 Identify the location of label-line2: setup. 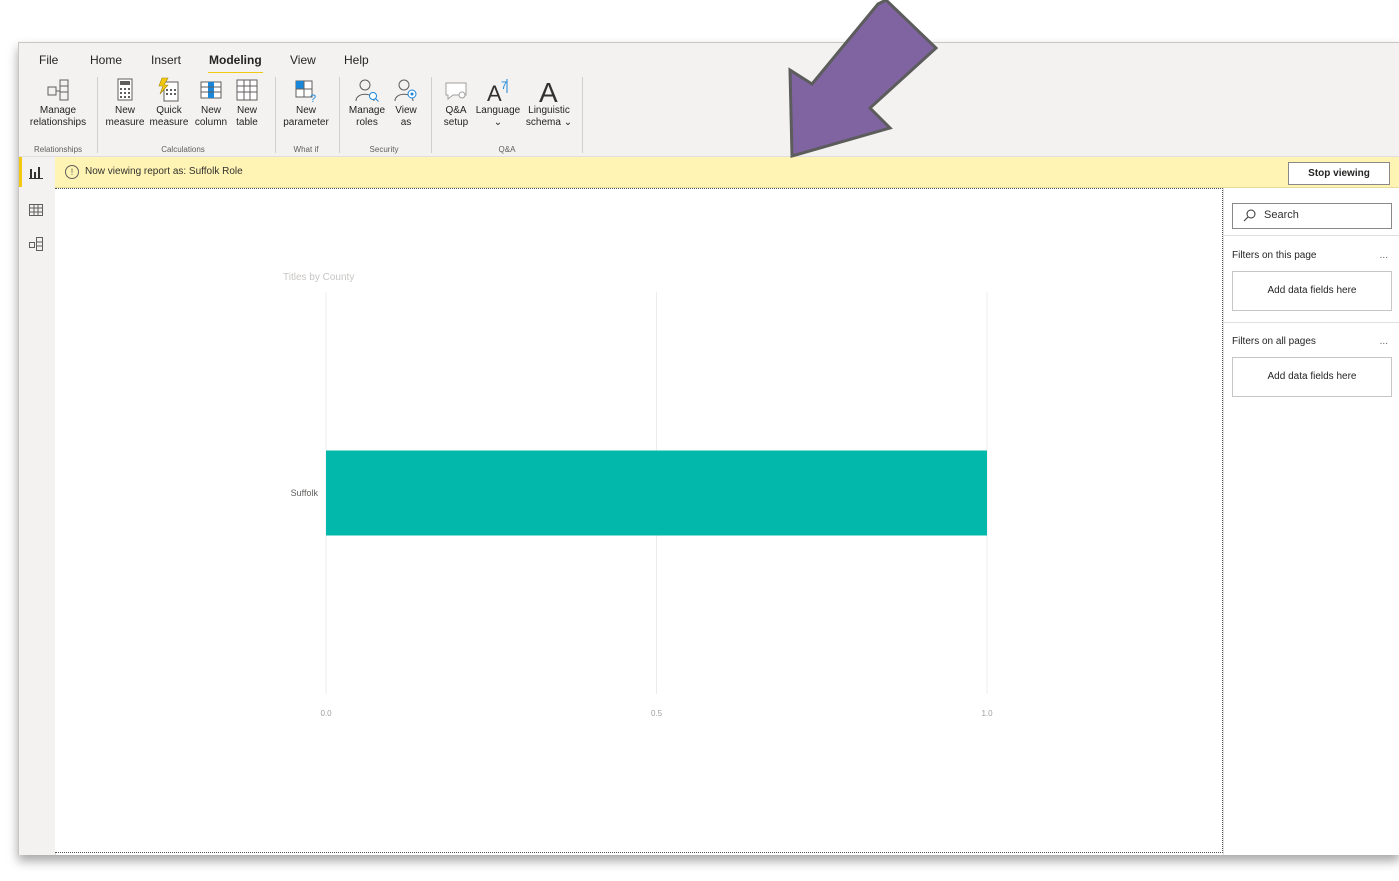
(456, 122).